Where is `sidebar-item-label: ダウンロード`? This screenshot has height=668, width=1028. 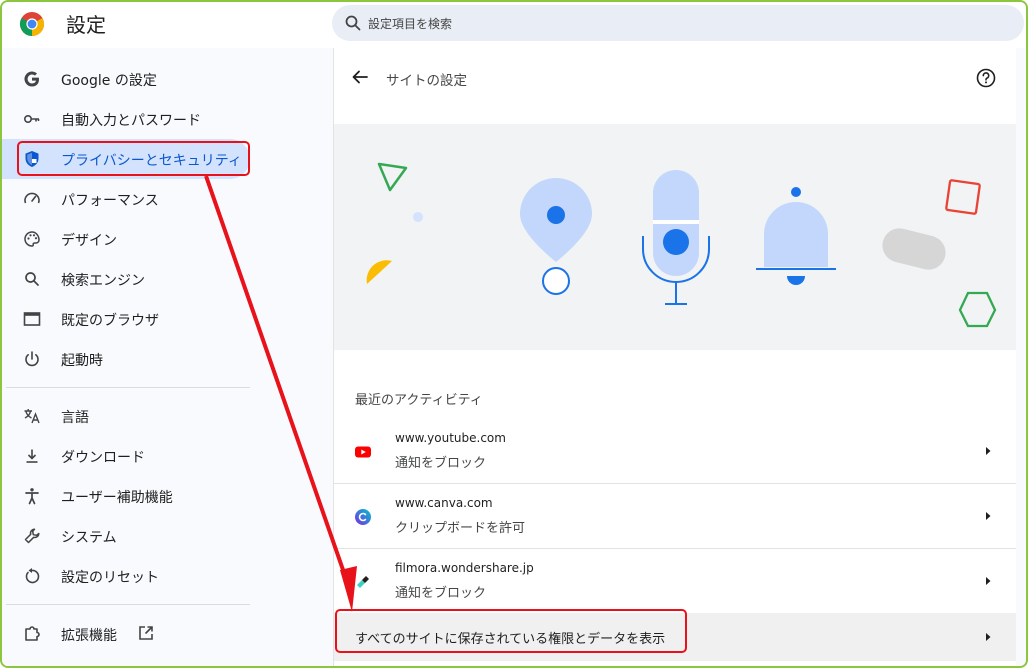 sidebar-item-label: ダウンロード is located at coordinates (103, 458).